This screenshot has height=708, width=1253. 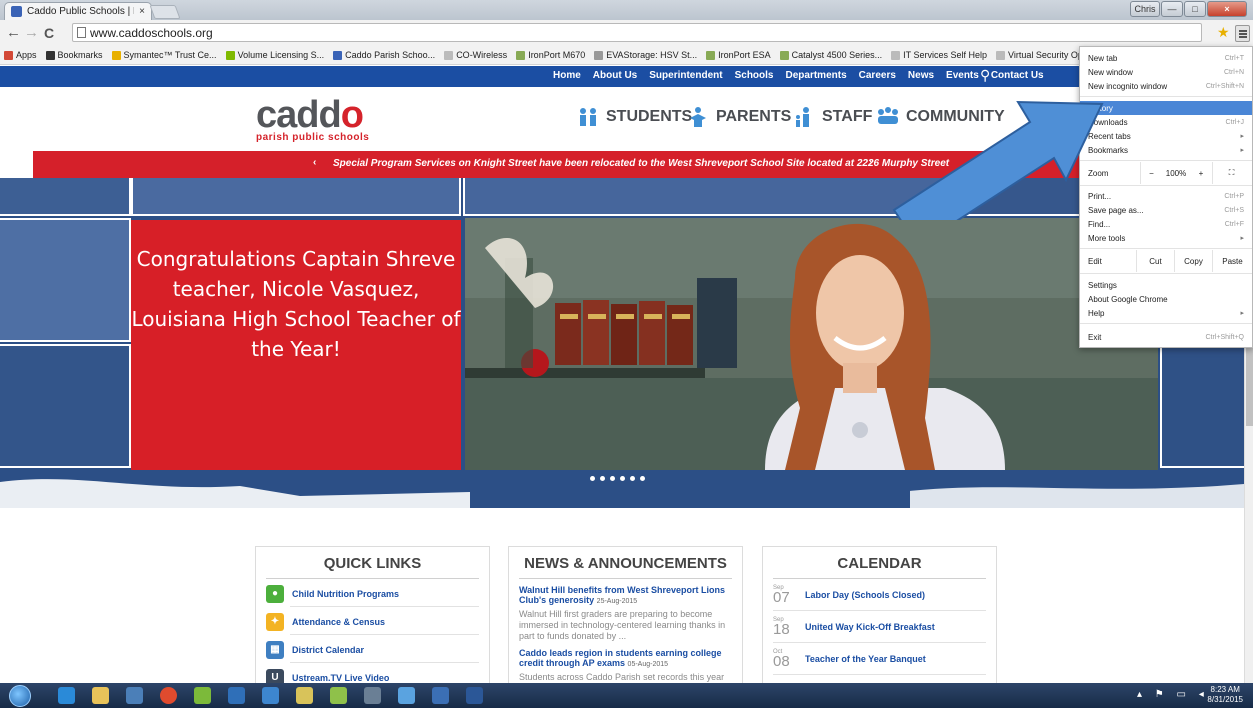 I want to click on calendar-event: Oct 08 Teacher of the Year Banquet, so click(x=879, y=659).